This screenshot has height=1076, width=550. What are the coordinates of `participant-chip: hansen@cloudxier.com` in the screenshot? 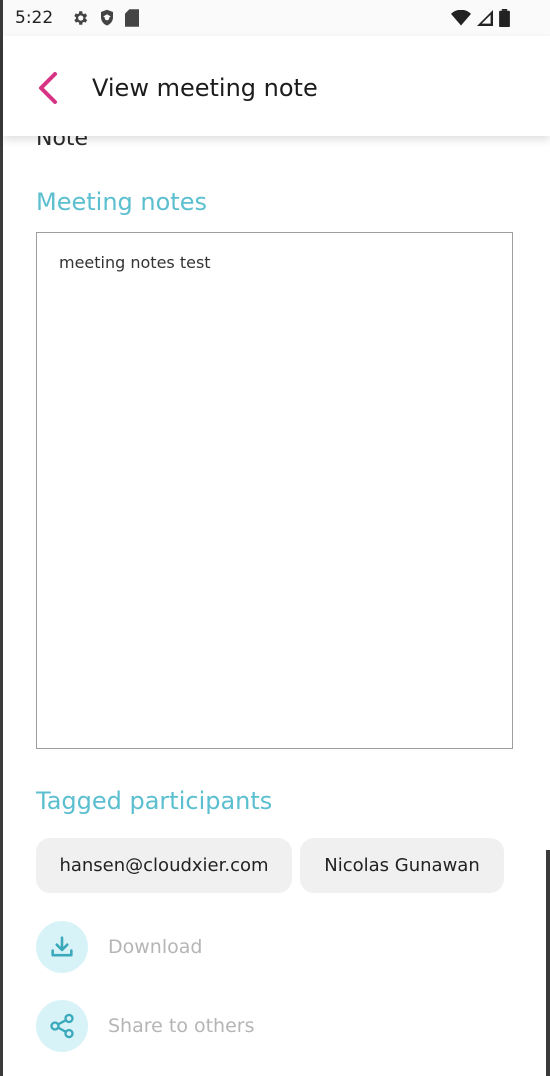 It's located at (164, 865).